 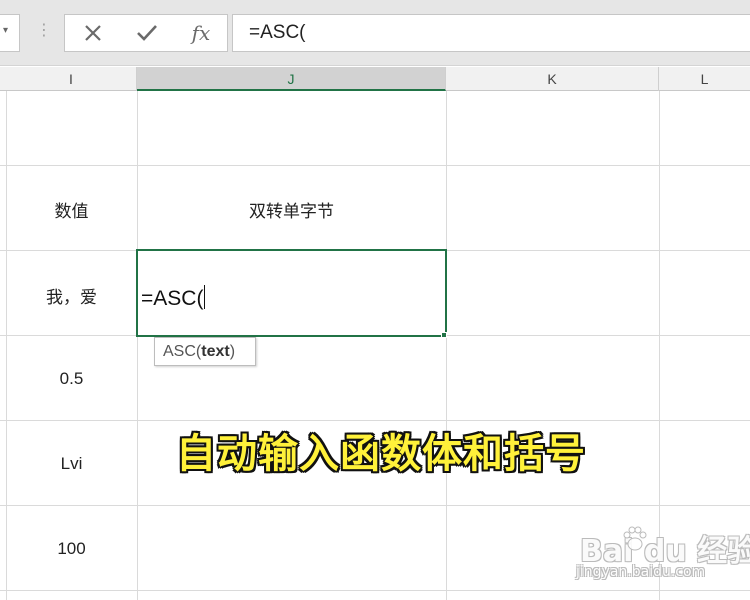 What do you see at coordinates (71, 79) in the screenshot?
I see `column-header-i: I` at bounding box center [71, 79].